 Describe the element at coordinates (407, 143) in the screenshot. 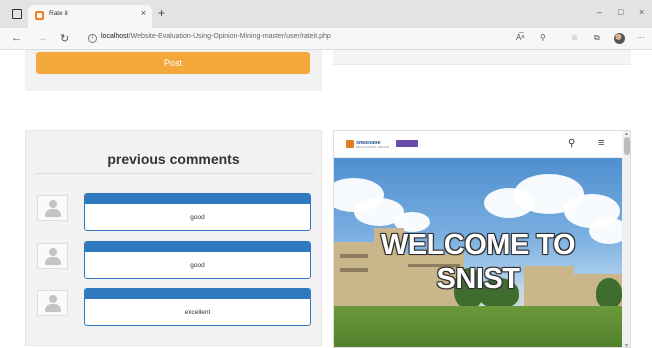

I see `accreditation-badge-icon` at that location.